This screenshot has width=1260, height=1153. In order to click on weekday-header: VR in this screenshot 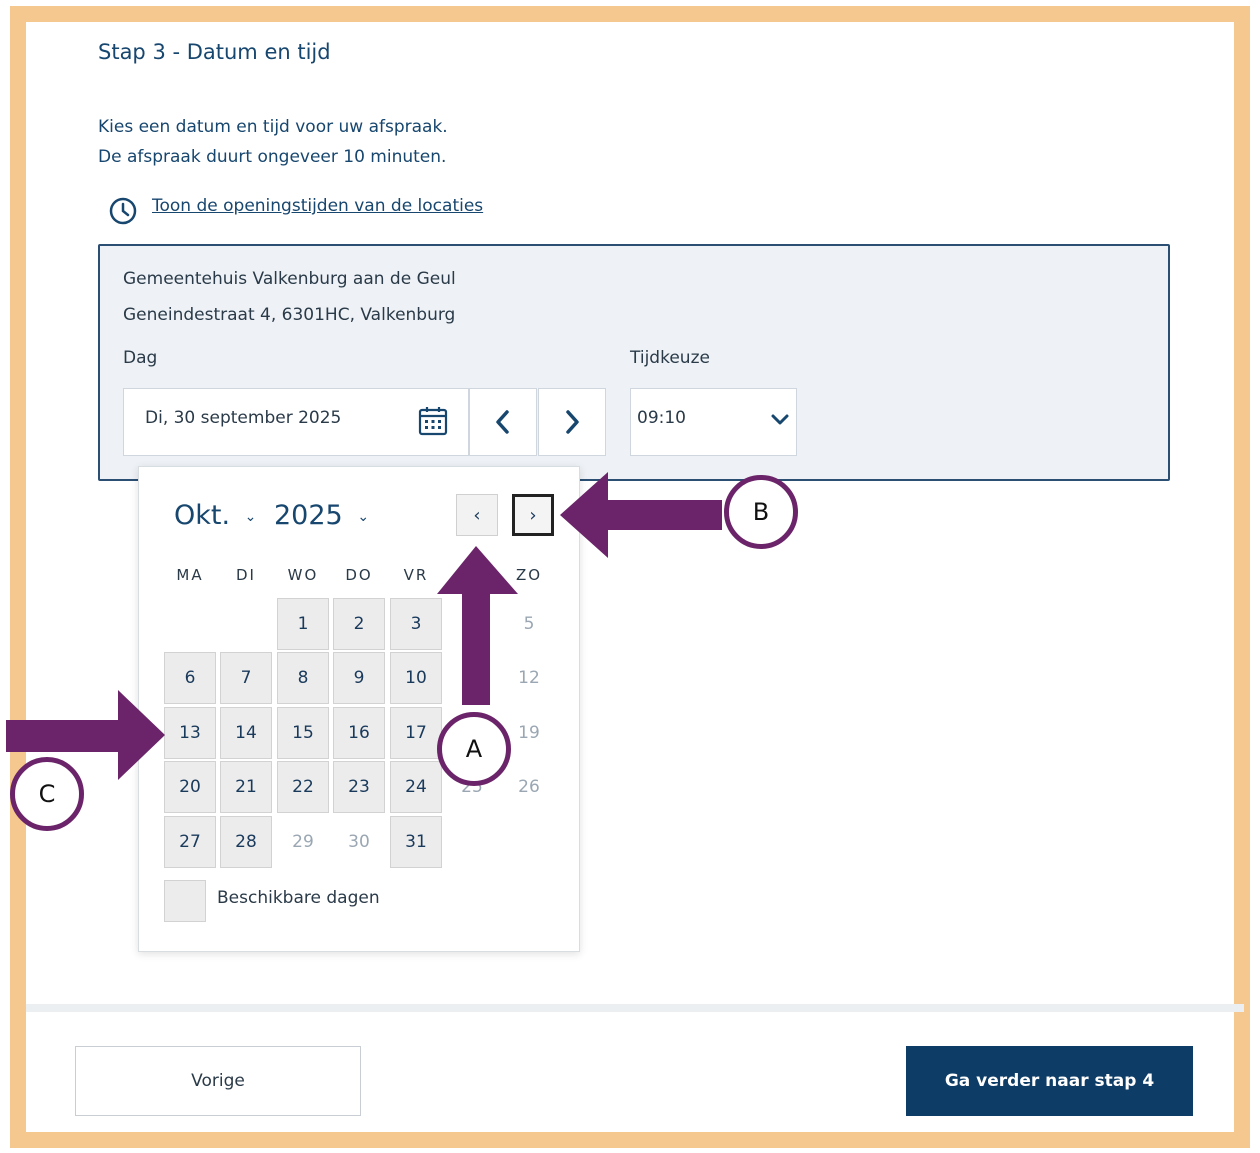, I will do `click(416, 575)`.